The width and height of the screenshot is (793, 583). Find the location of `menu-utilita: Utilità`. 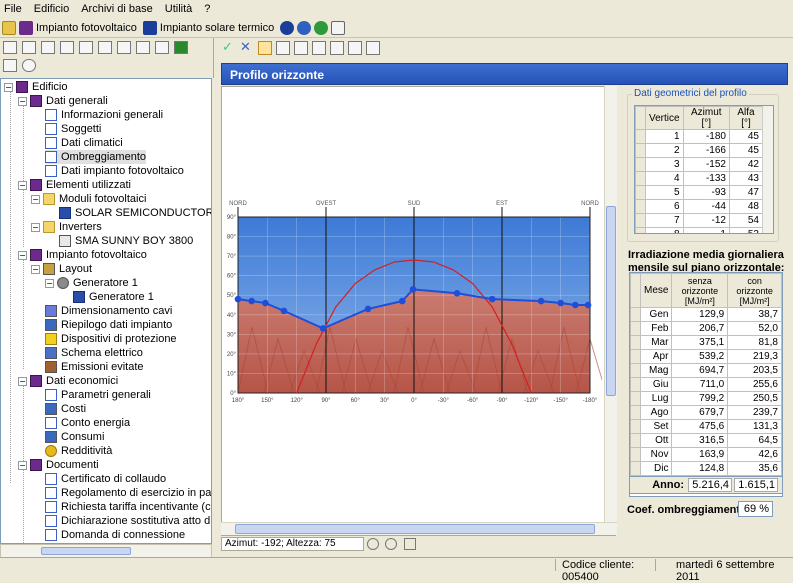

menu-utilita: Utilità is located at coordinates (179, 9).